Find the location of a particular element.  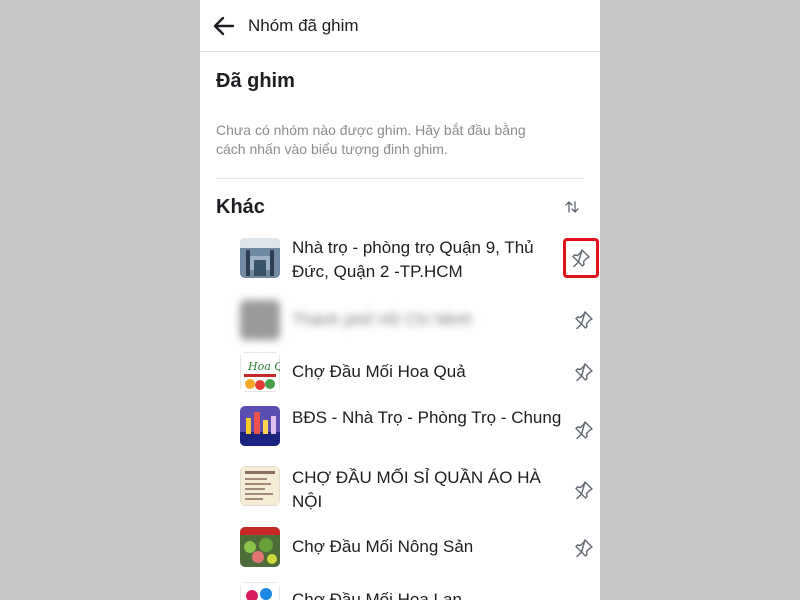

arrow-left-icon is located at coordinates (224, 25).